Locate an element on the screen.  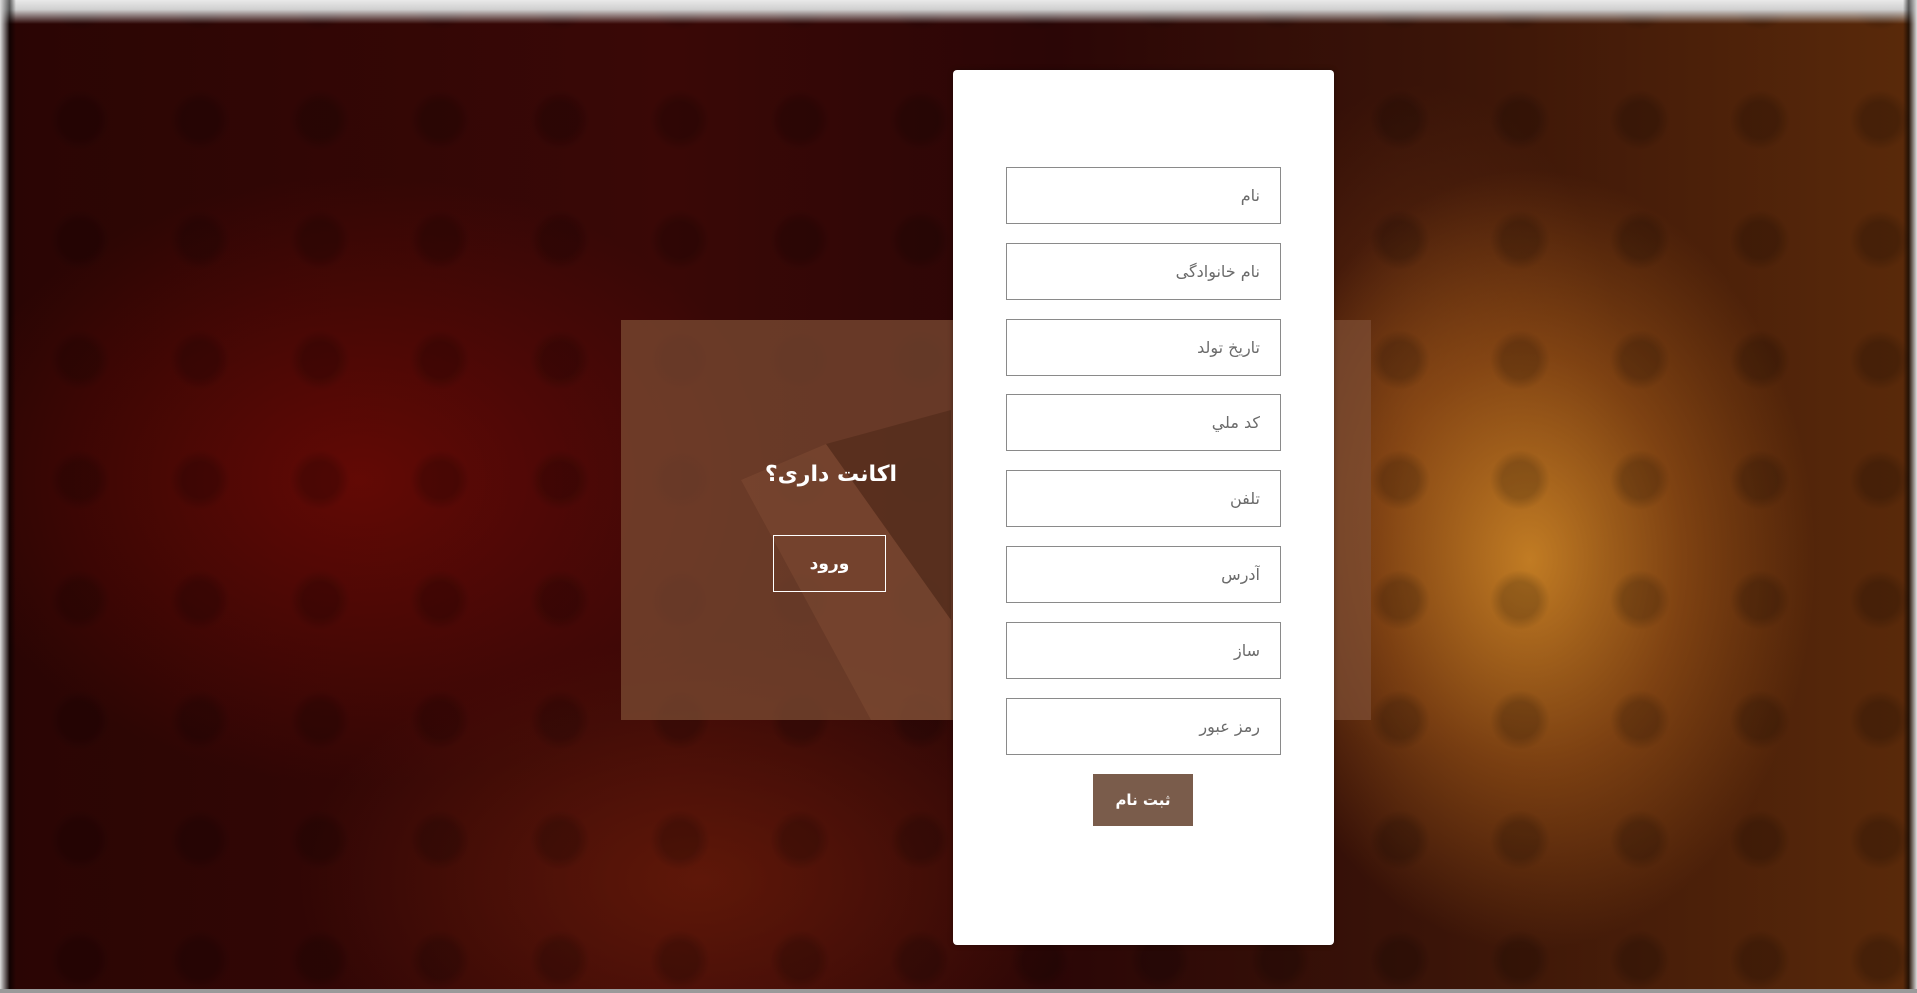
phone-field is located at coordinates (1143, 498).